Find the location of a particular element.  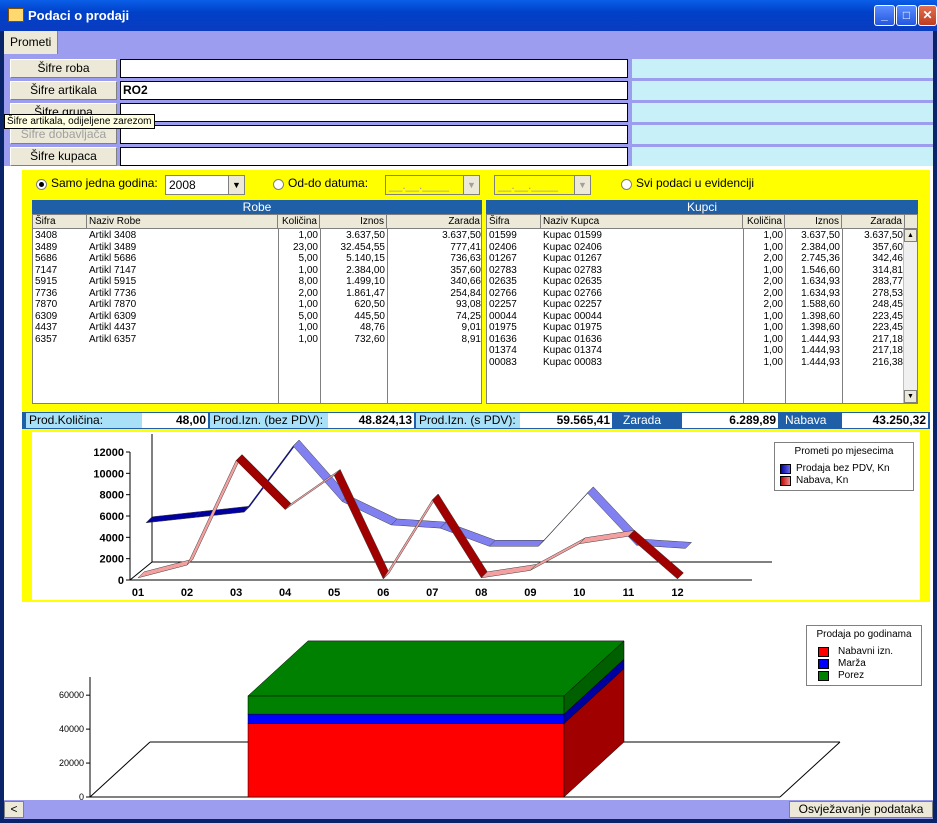

table-row: 7147 Artikl 7147 1,00 2.384,00 357,60 is located at coordinates (257, 271).